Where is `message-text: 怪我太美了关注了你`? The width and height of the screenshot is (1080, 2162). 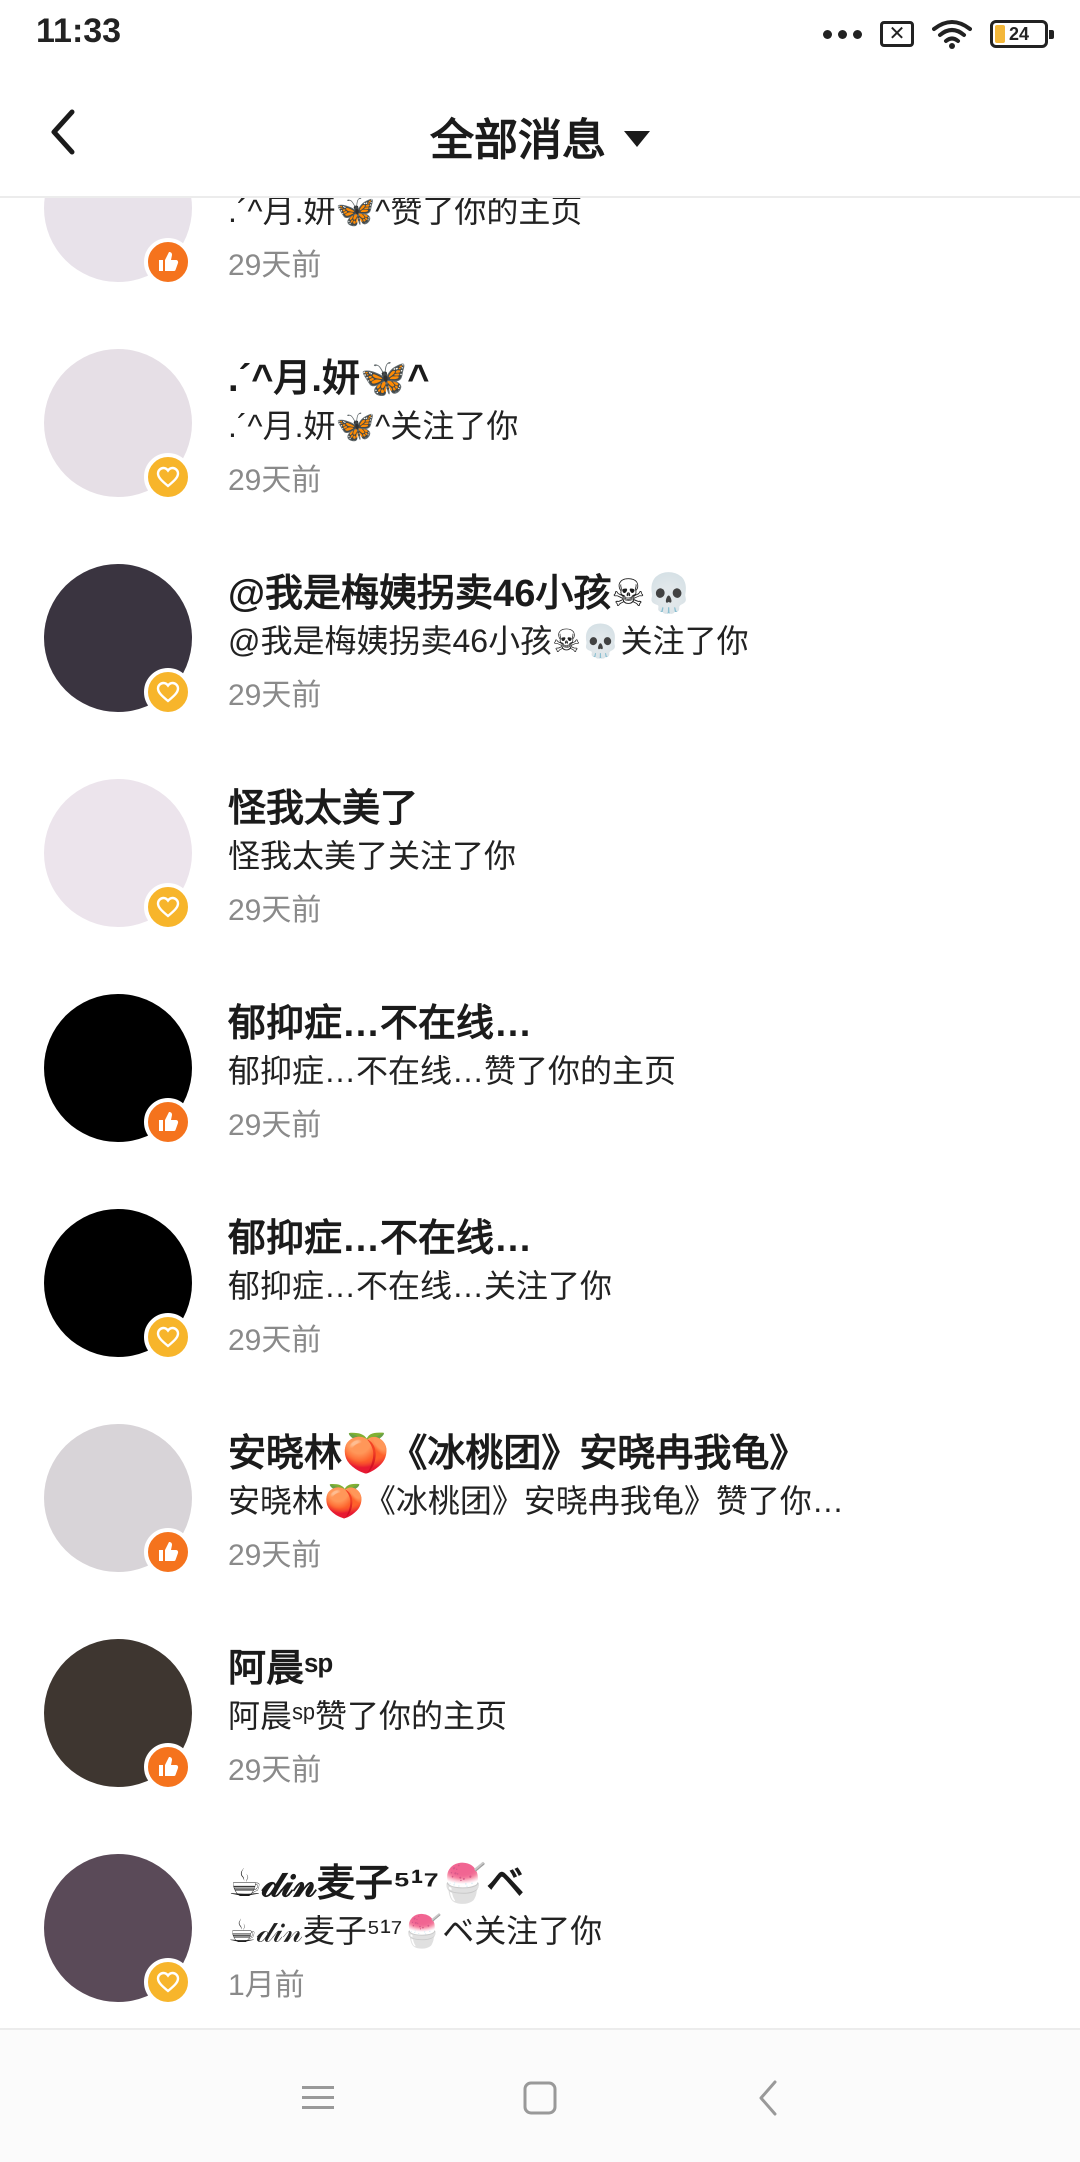
message-text: 怪我太美了关注了你 is located at coordinates (372, 856).